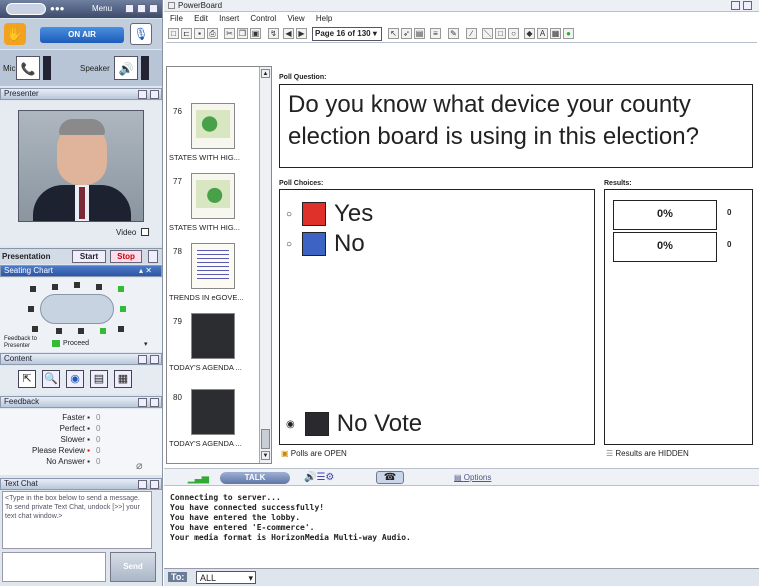 Image resolution: width=759 pixels, height=586 pixels. Describe the element at coordinates (406, 33) in the screenshot. I see `pointer-tool-icon: ➶` at that location.